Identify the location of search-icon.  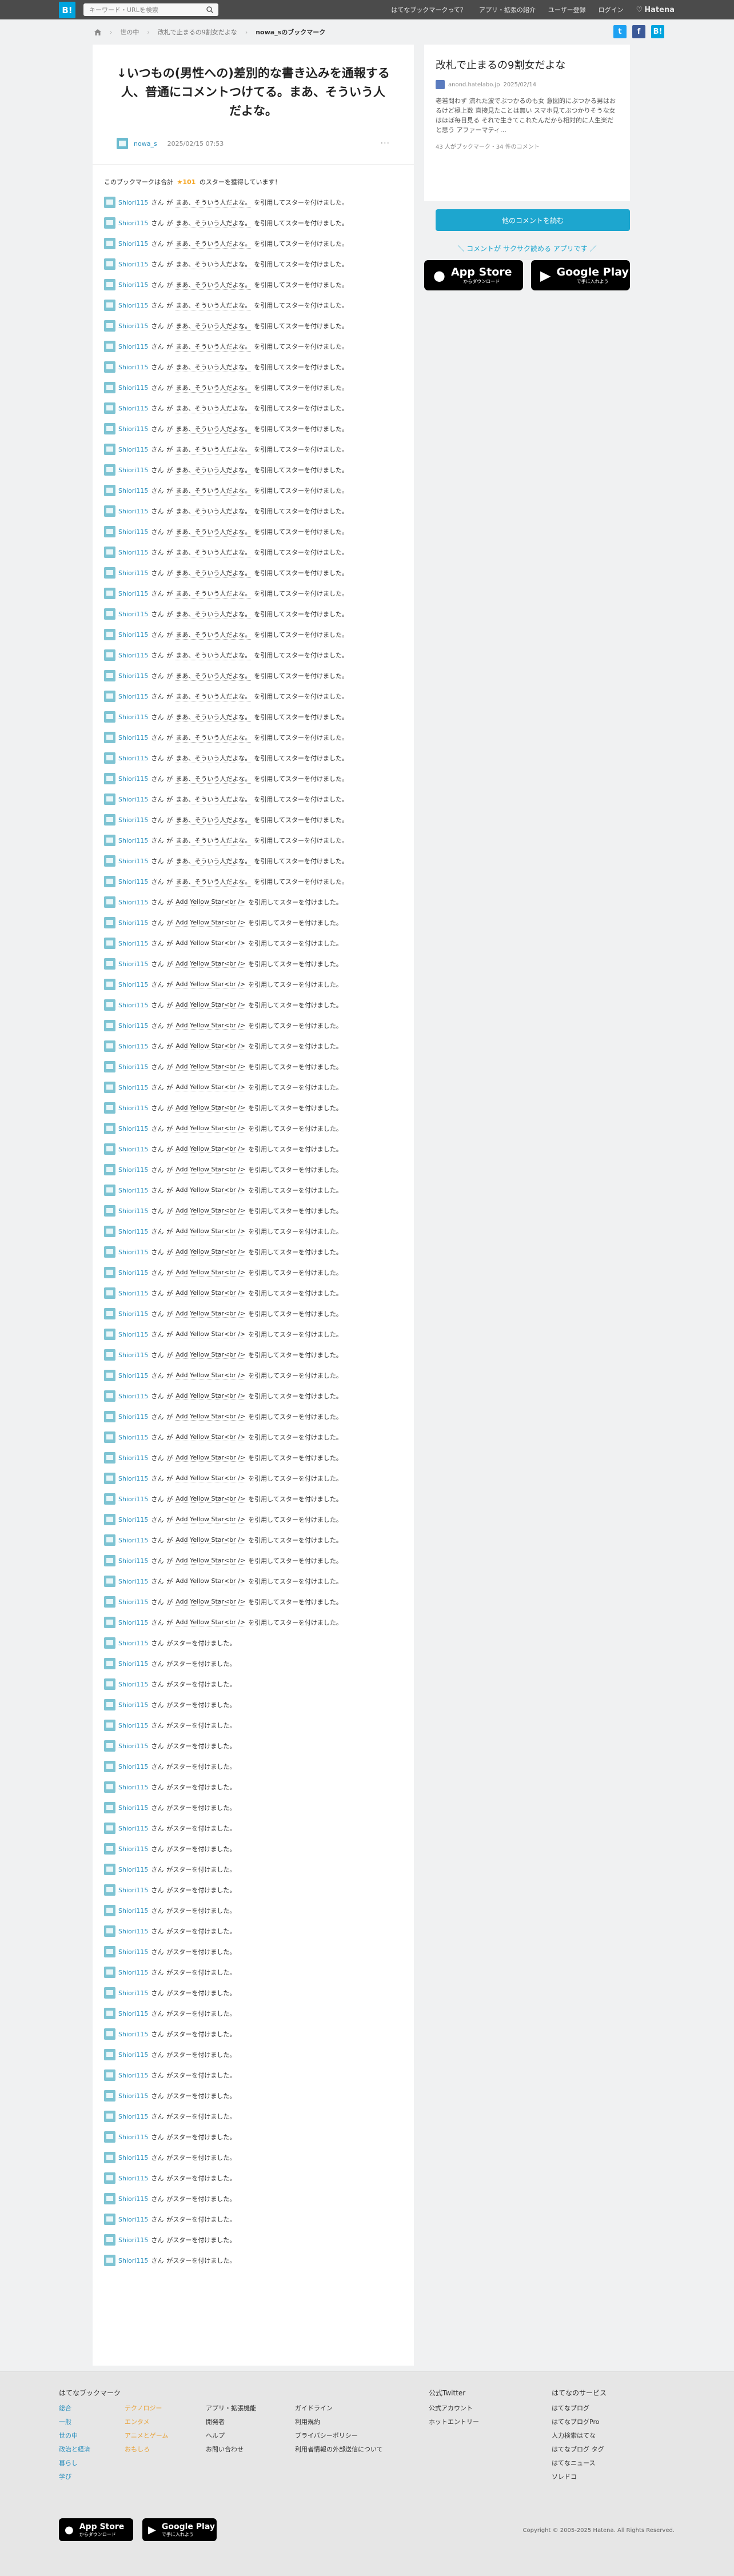
(210, 10).